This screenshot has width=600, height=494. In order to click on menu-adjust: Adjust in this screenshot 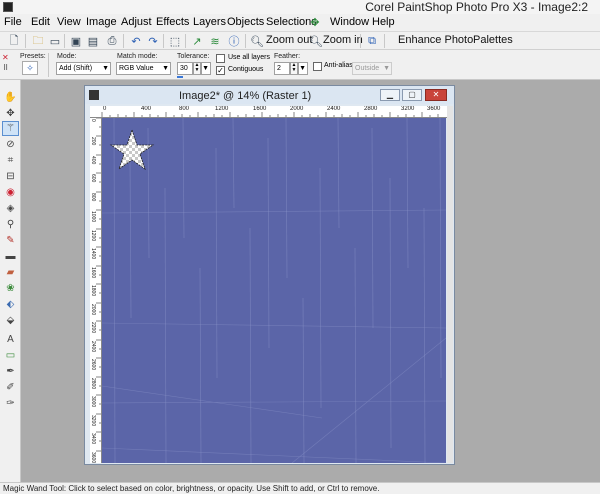, I will do `click(136, 22)`.